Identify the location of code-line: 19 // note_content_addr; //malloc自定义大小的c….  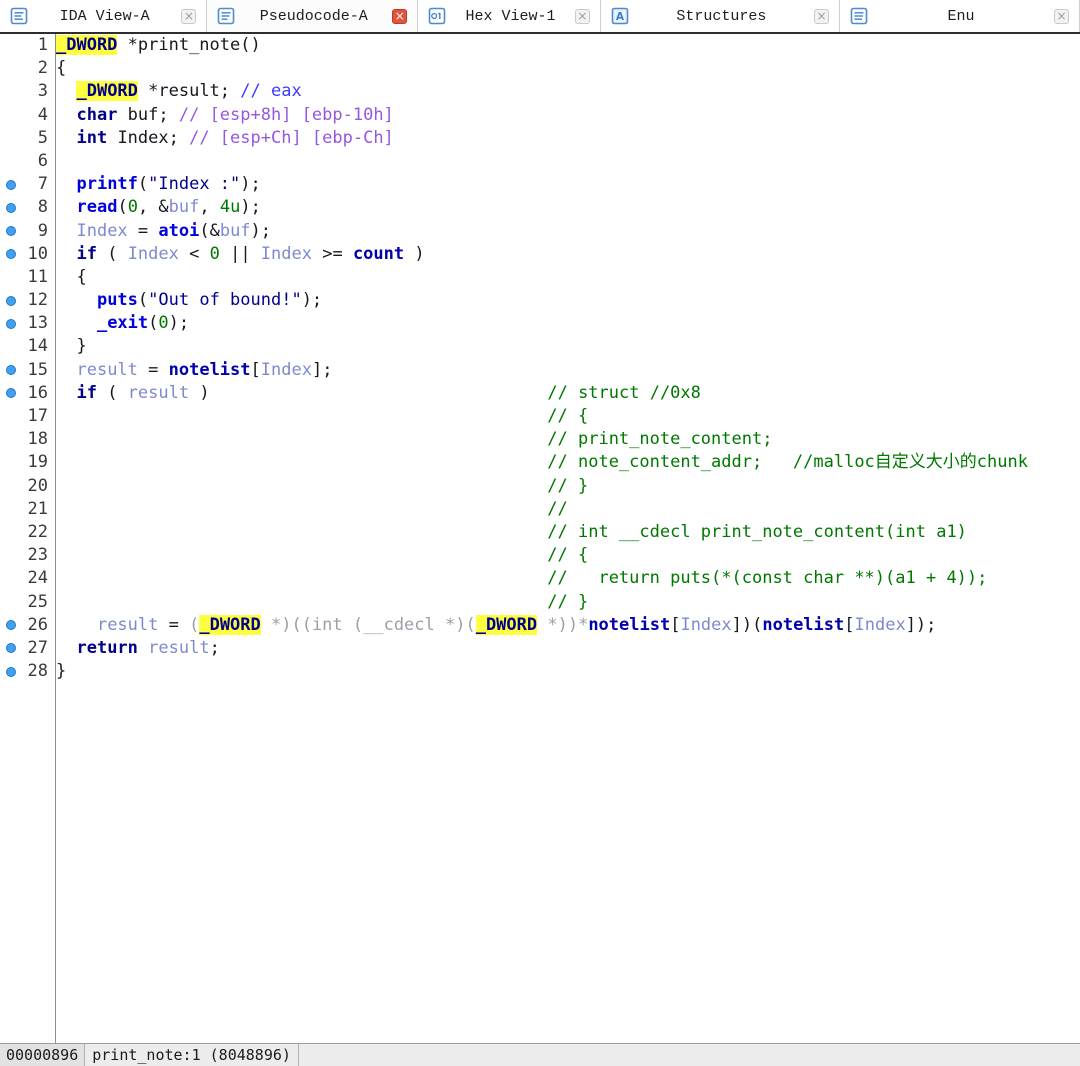
(540, 462).